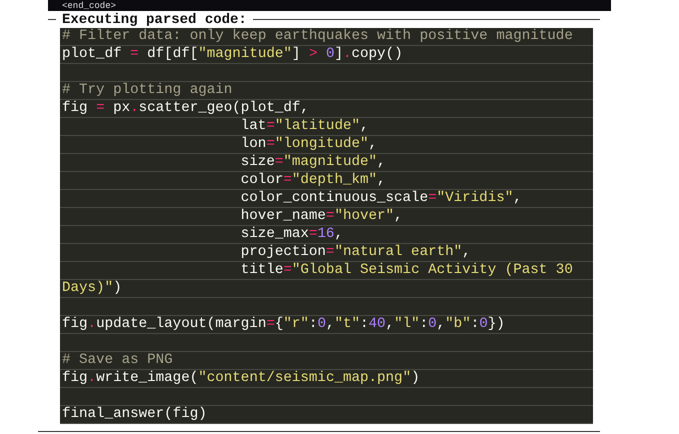 The height and width of the screenshot is (434, 679). I want to click on code-comment: # Try plotting again, so click(146, 90).